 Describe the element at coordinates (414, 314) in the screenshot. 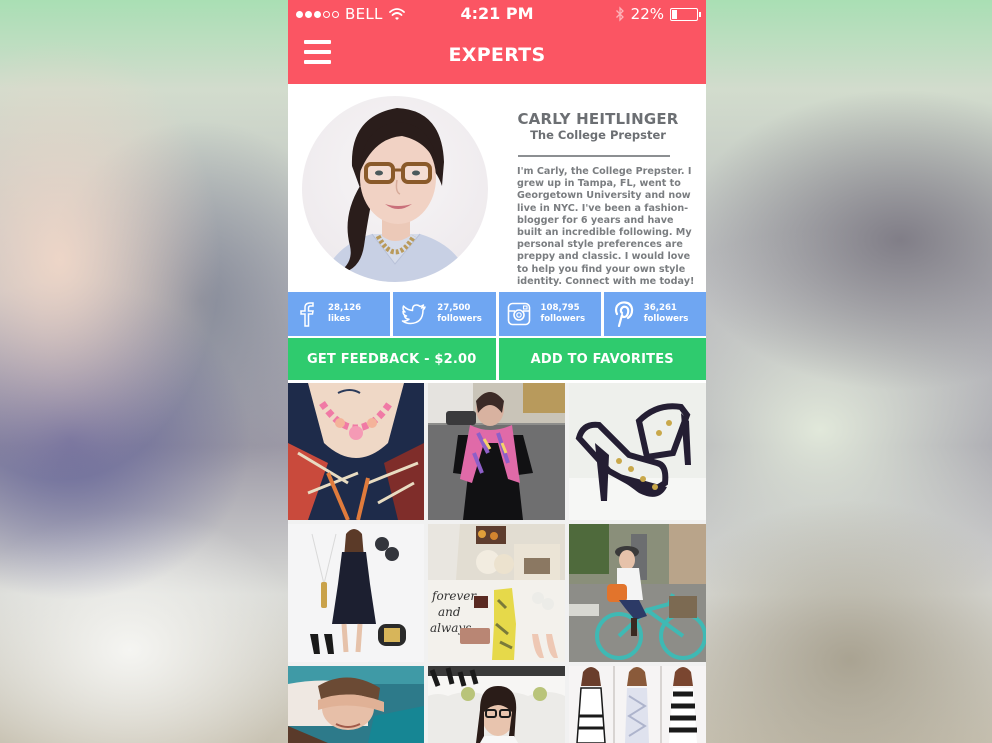

I see `twitter-icon` at that location.